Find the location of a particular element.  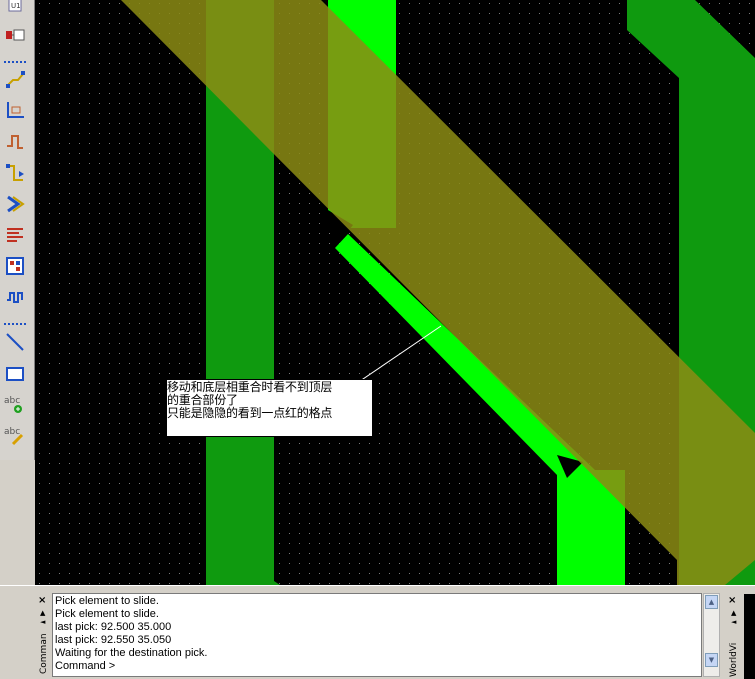

component-icon is located at coordinates (15, 35).